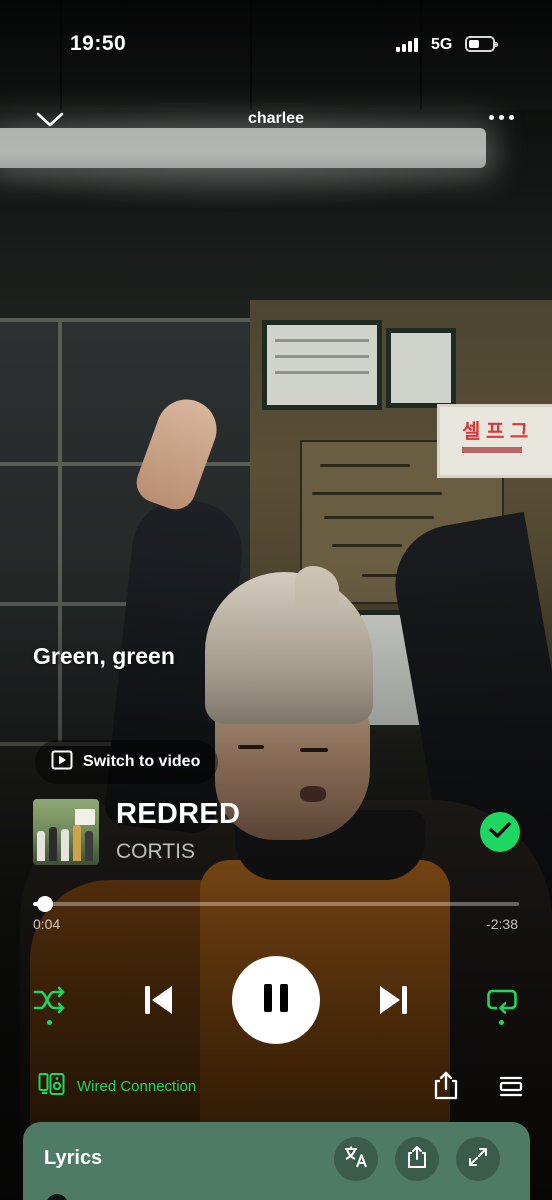 The height and width of the screenshot is (1200, 552). Describe the element at coordinates (502, 1004) in the screenshot. I see `repeat-icon` at that location.